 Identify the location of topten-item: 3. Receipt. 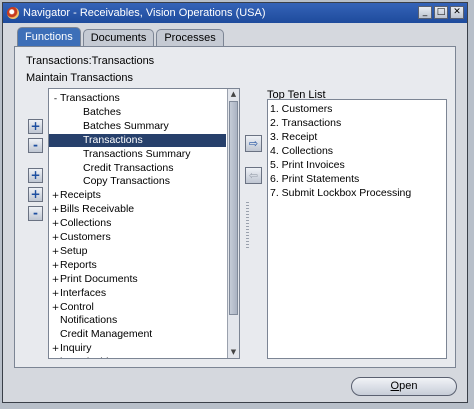
(293, 137).